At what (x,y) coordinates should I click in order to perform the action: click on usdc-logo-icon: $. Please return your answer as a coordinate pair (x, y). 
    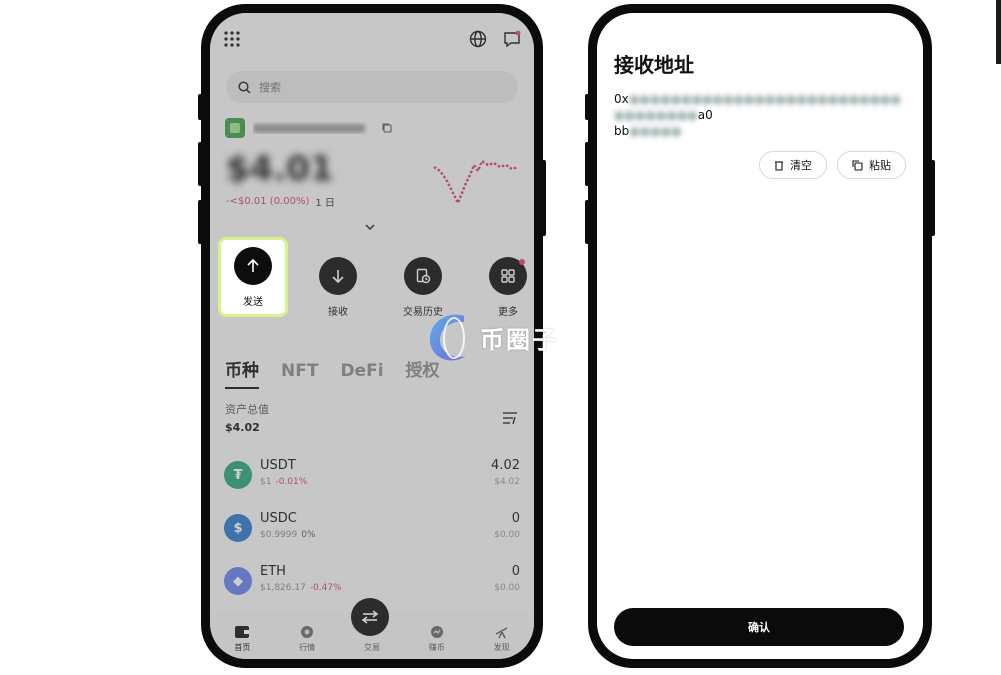
    Looking at the image, I should click on (238, 528).